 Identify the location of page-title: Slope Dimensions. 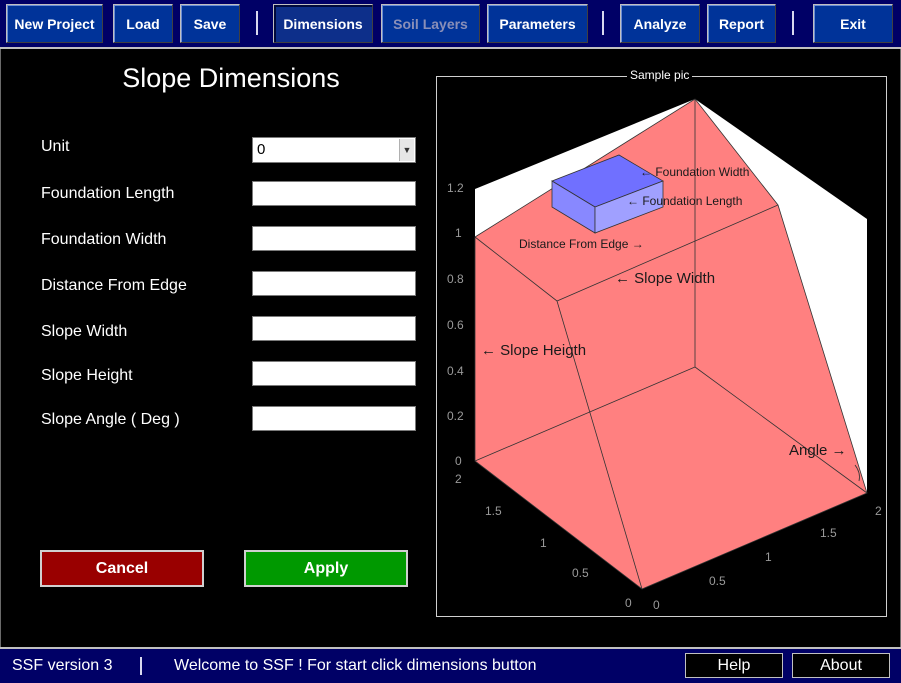
(231, 78).